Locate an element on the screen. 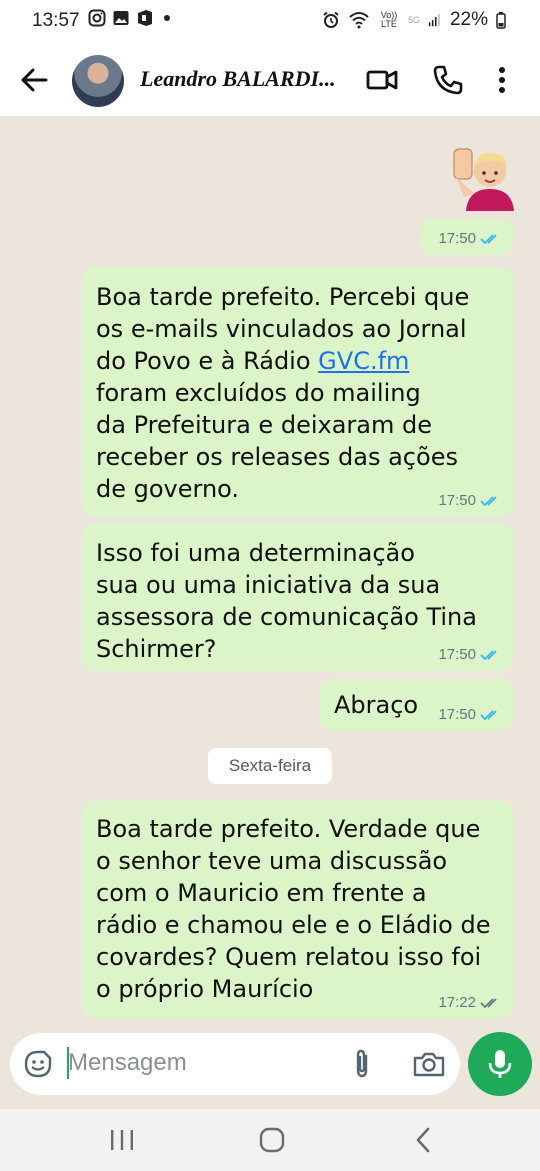  message-link: GVC.fm is located at coordinates (363, 361).